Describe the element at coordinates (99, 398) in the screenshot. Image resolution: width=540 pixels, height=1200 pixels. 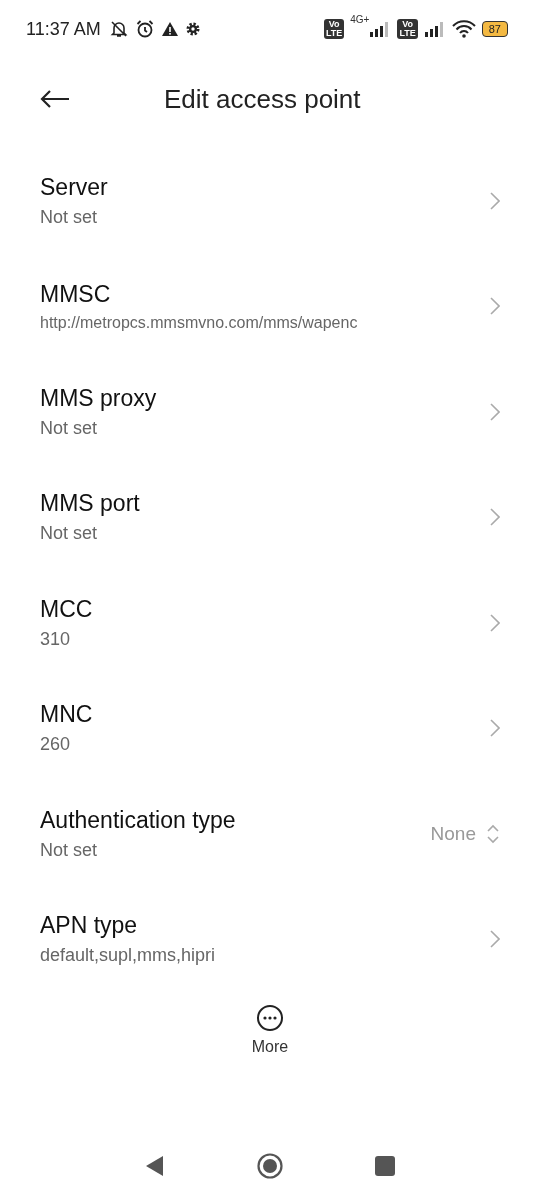
I see `setting-title: MMS proxy` at that location.